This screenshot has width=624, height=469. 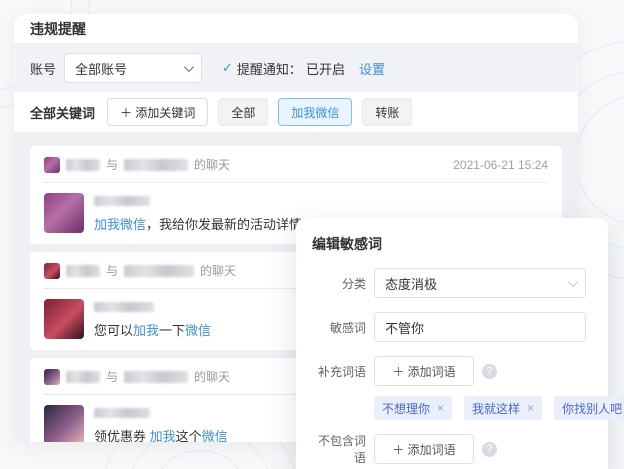 I want to click on message-part: 一下, so click(x=172, y=330).